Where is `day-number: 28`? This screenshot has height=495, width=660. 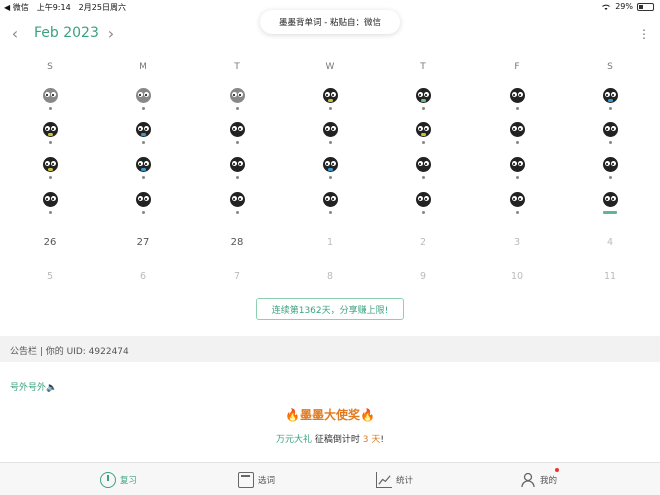
day-number: 28 is located at coordinates (237, 242).